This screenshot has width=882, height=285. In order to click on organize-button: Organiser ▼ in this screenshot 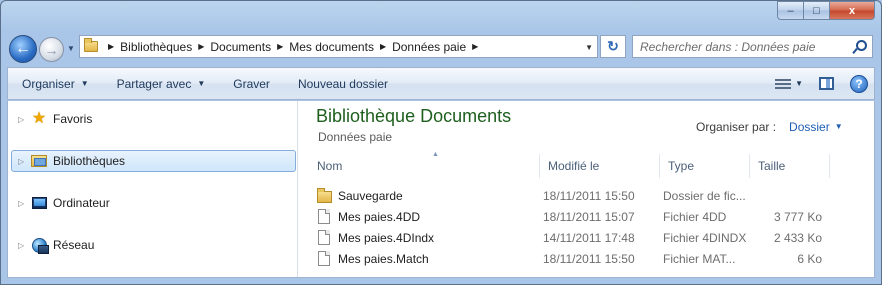, I will do `click(55, 83)`.